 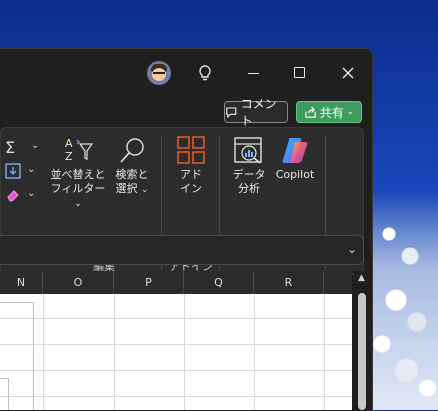 What do you see at coordinates (78, 188) in the screenshot?
I see `sort-filter-label-2-text: フィルター` at bounding box center [78, 188].